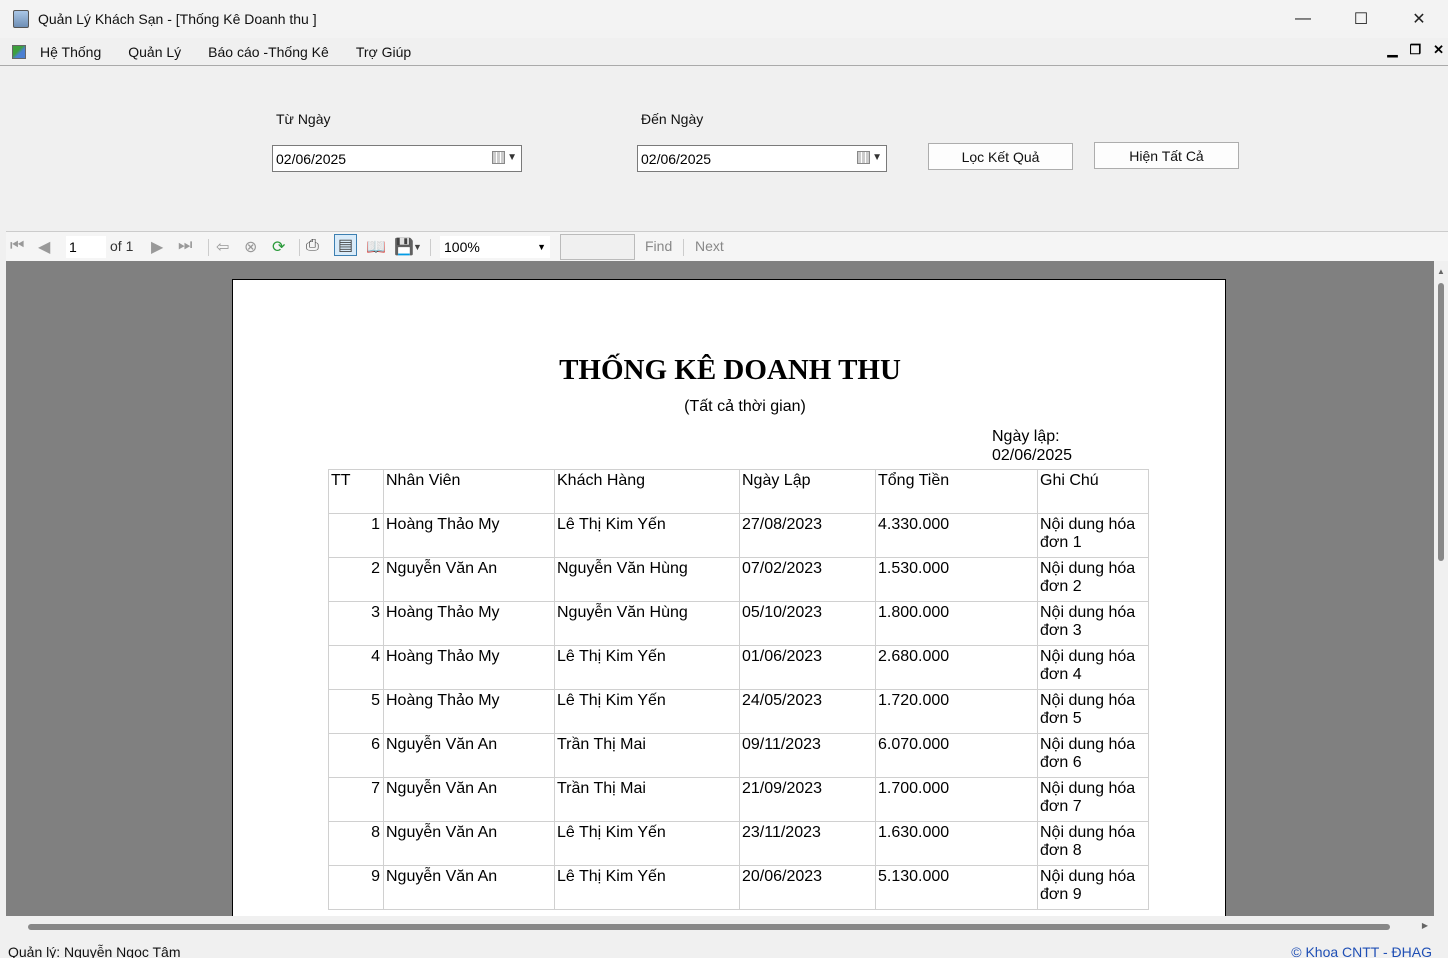 This screenshot has width=1448, height=958. Describe the element at coordinates (154, 52) in the screenshot. I see `menu-item-quan-ly: Quản Lý` at that location.